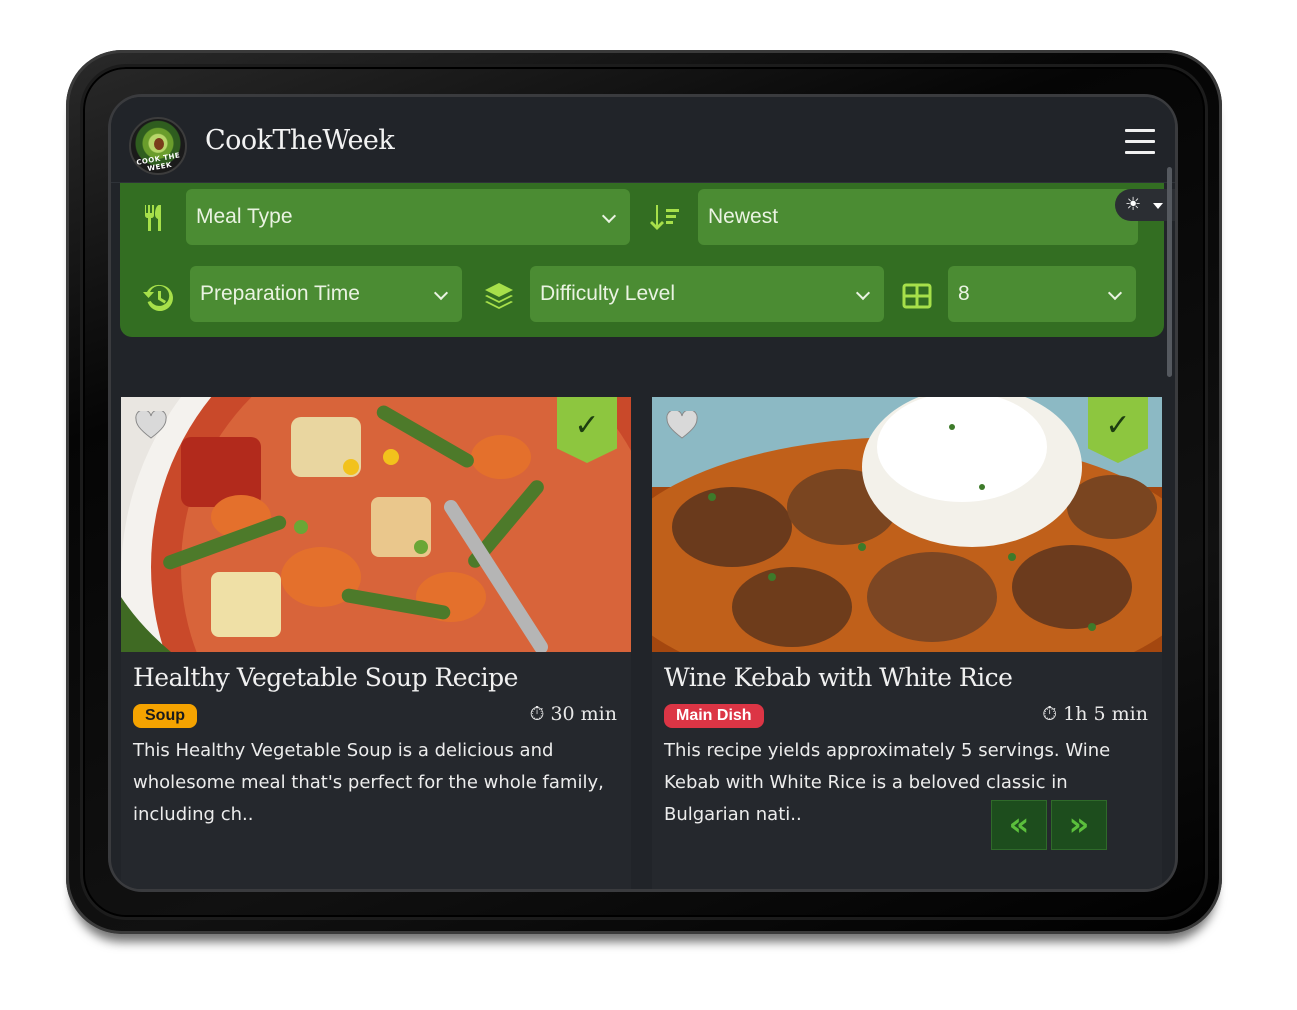  Describe the element at coordinates (1158, 206) in the screenshot. I see `caret-down-icon` at that location.